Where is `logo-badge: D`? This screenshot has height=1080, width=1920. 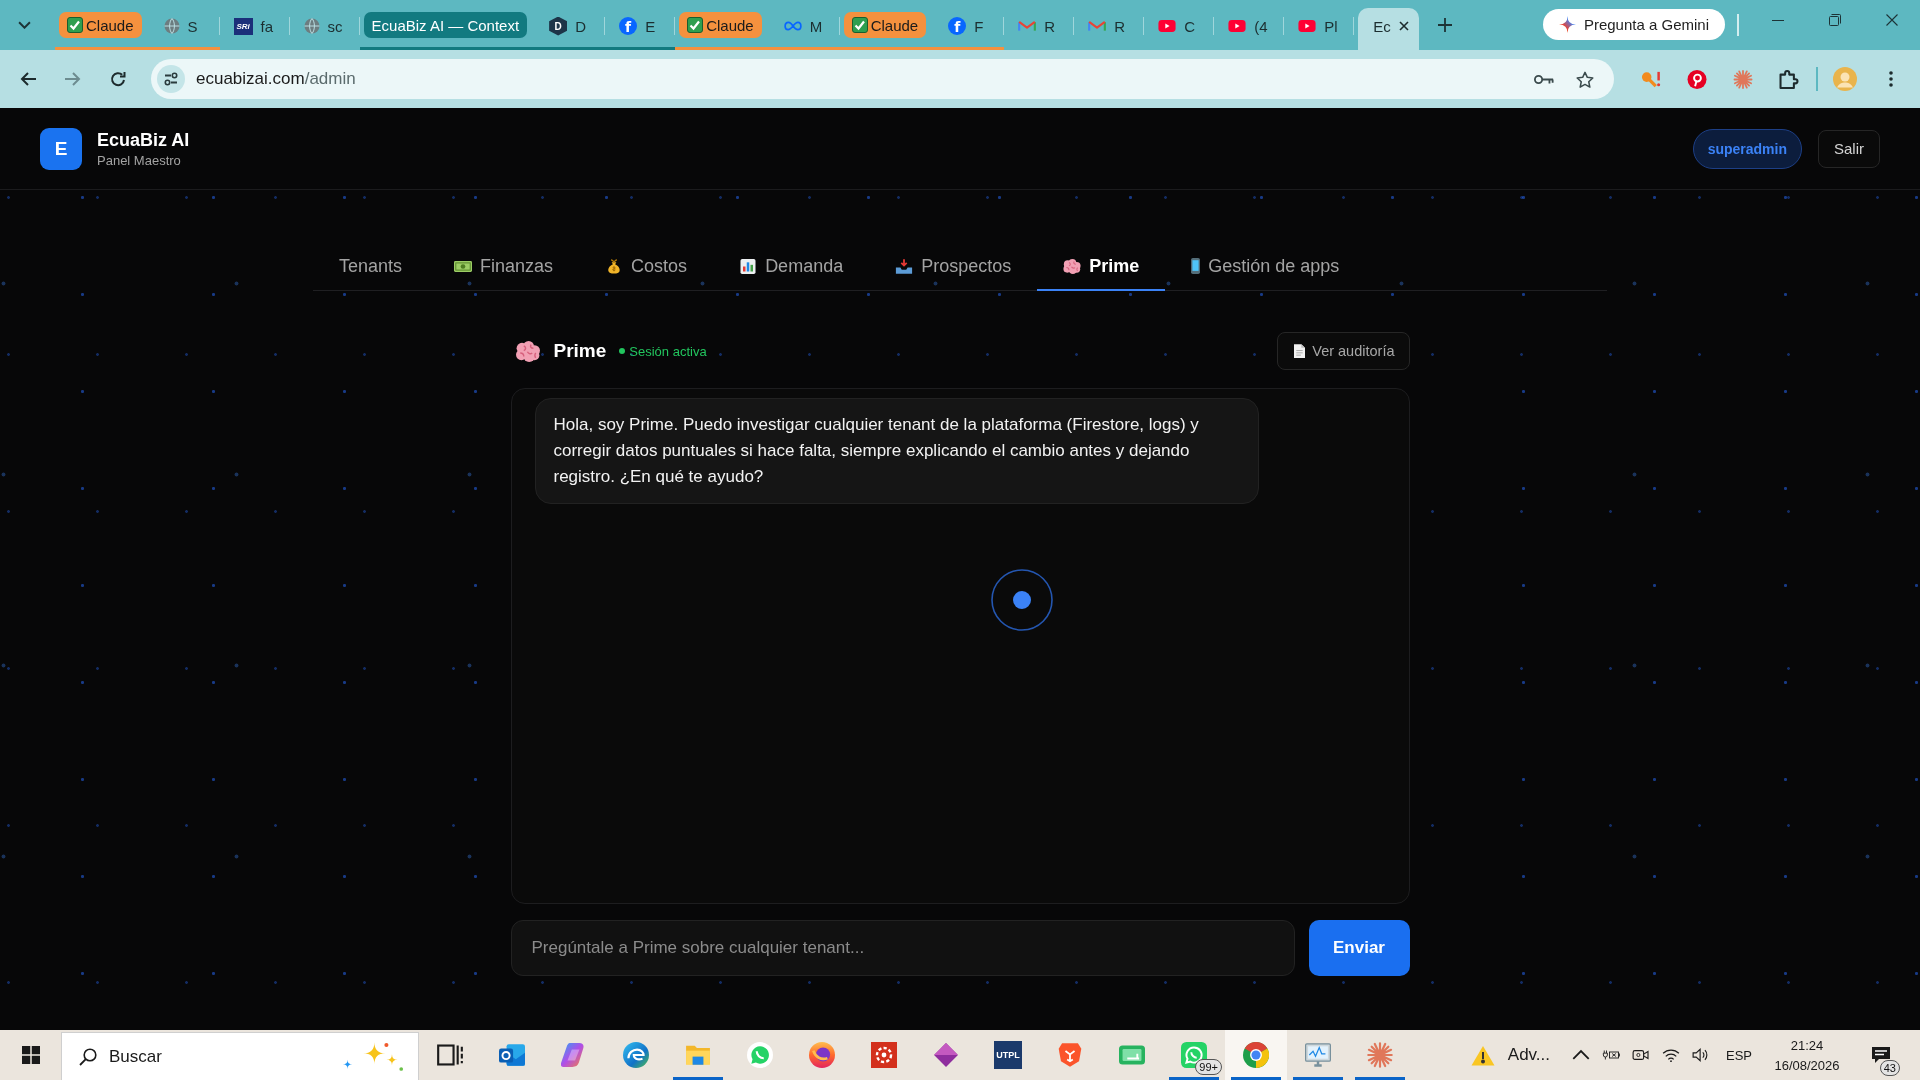 logo-badge: D is located at coordinates (558, 26).